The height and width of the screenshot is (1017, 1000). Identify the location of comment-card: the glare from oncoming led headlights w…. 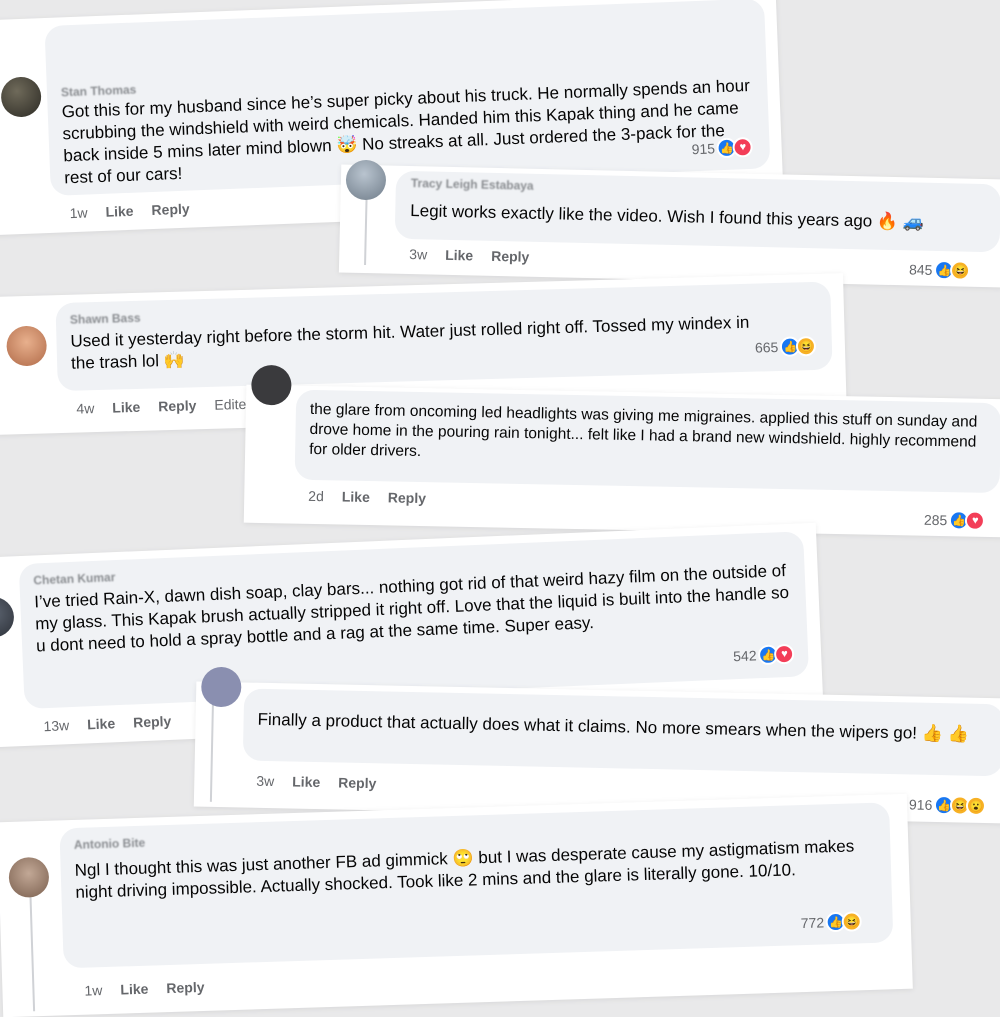
(621, 451).